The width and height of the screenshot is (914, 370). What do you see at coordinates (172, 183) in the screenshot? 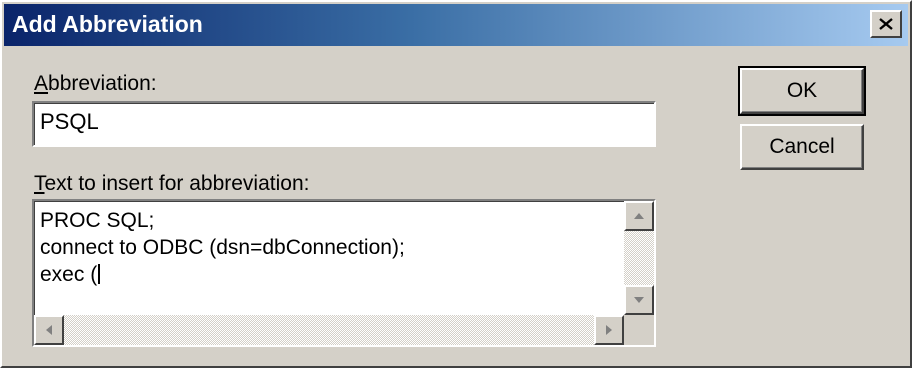
I see `insert-text-label: Text to insert for abbreviation:` at bounding box center [172, 183].